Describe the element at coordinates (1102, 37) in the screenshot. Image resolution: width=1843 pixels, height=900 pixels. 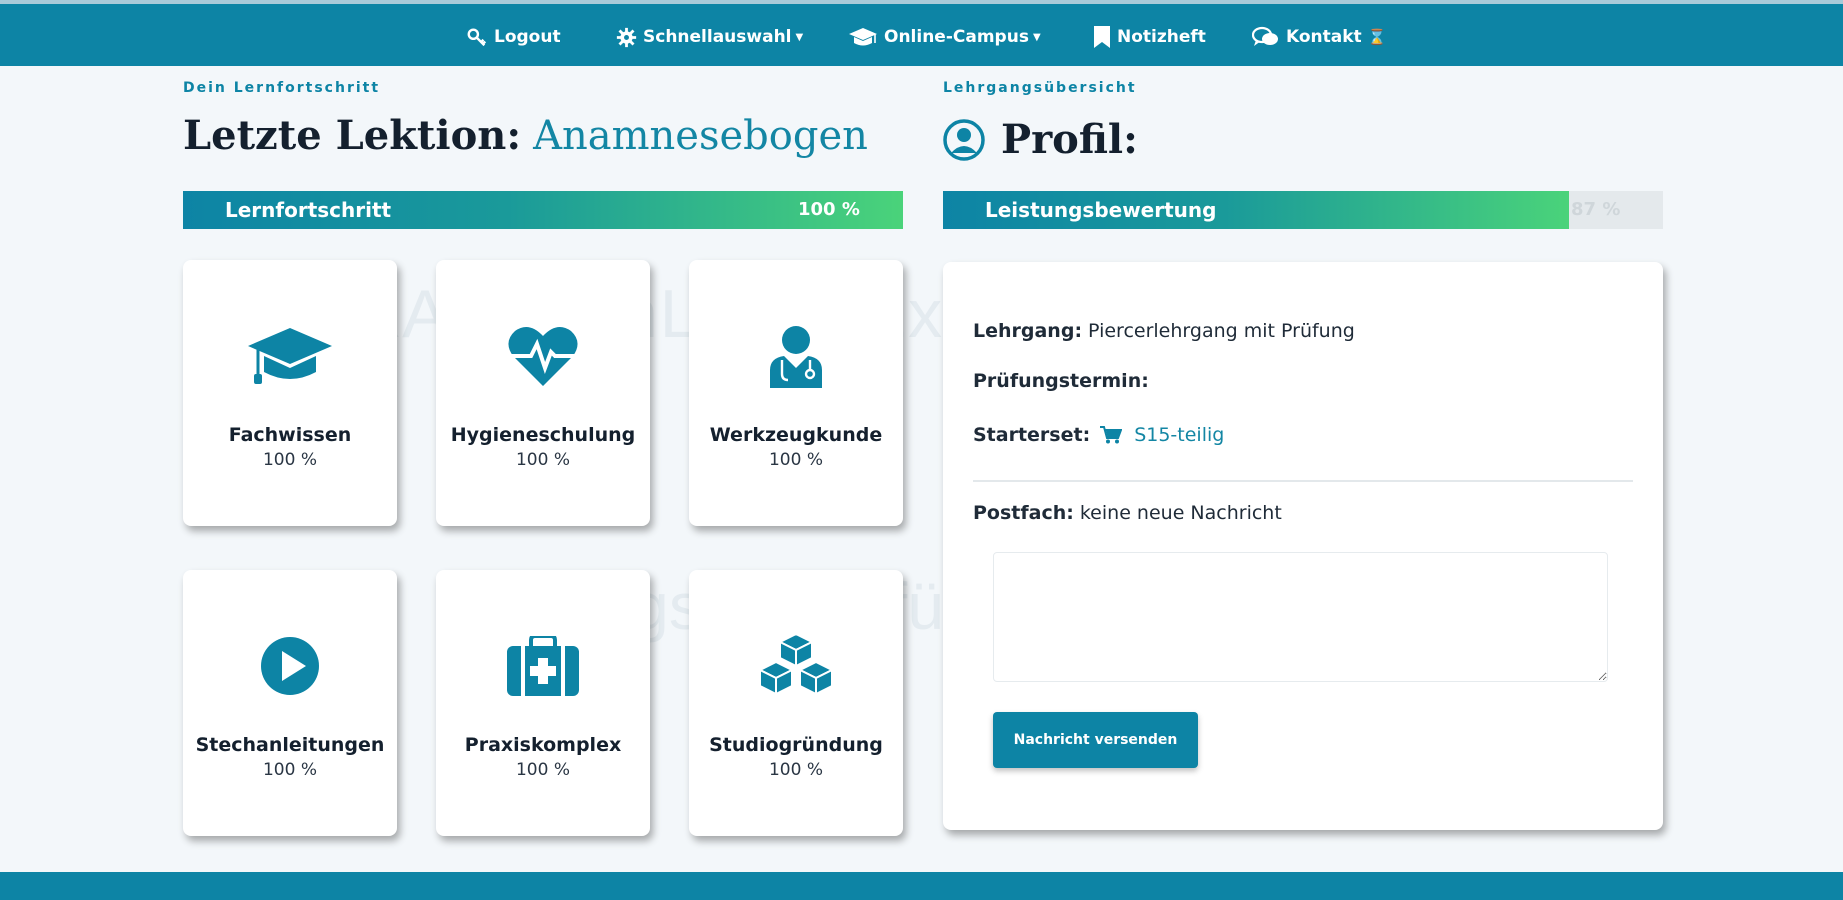
I see `bookmark-icon` at that location.